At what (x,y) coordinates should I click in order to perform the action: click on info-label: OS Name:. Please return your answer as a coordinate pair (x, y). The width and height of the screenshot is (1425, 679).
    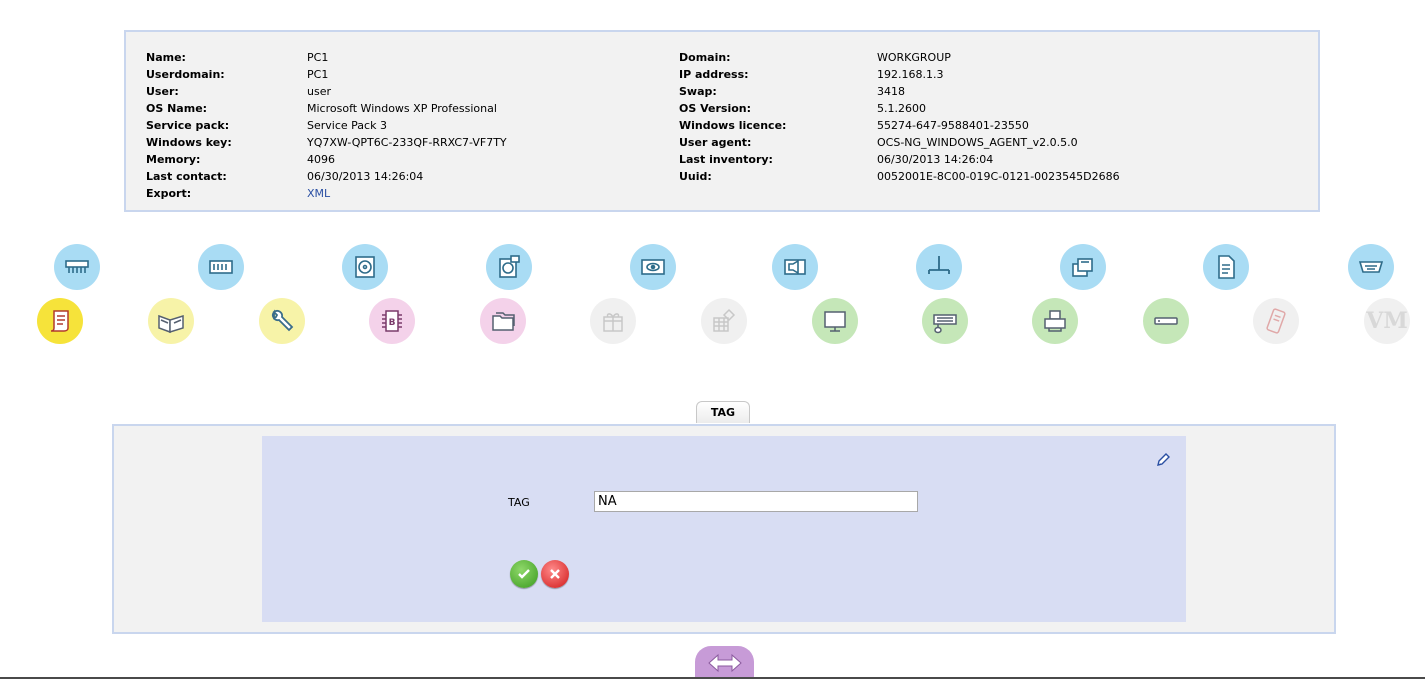
    Looking at the image, I should click on (177, 108).